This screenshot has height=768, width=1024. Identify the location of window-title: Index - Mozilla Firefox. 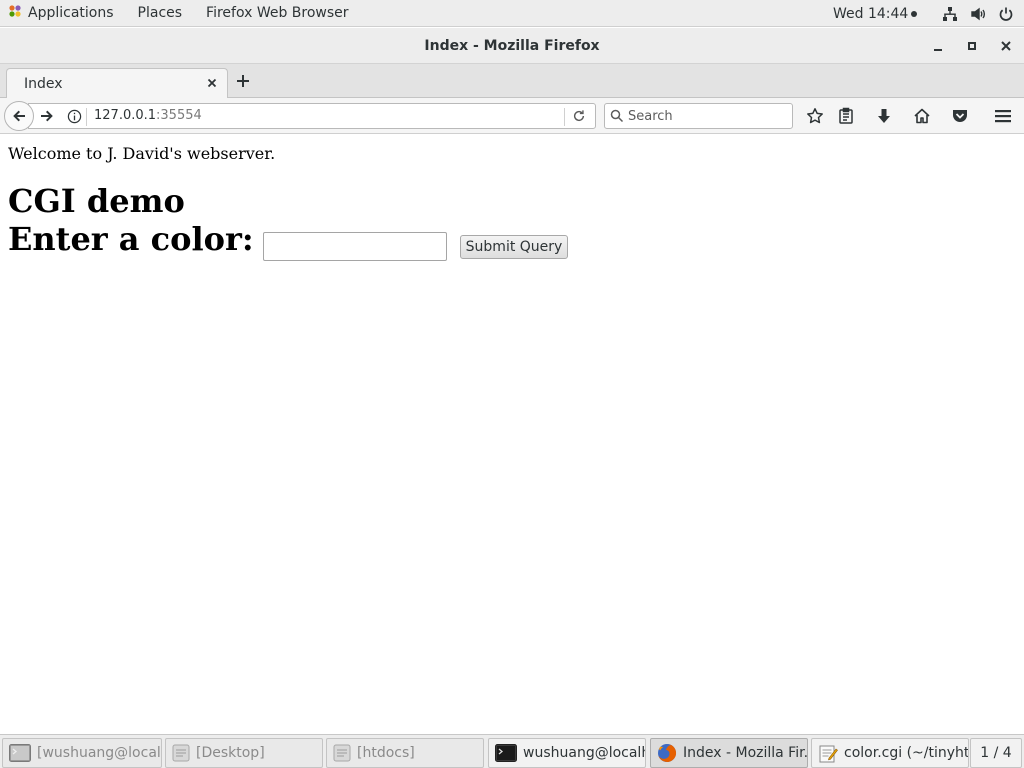
(512, 45).